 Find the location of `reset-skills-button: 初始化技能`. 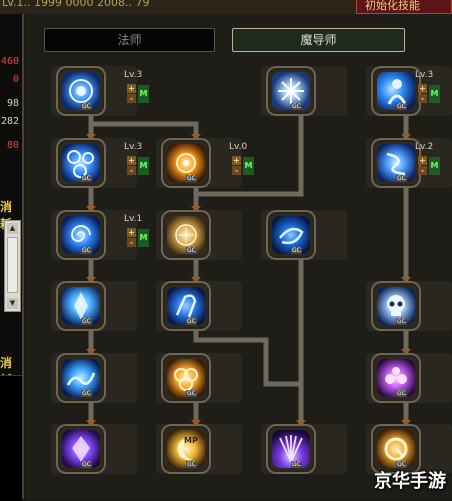

reset-skills-button: 初始化技能 is located at coordinates (404, 7).